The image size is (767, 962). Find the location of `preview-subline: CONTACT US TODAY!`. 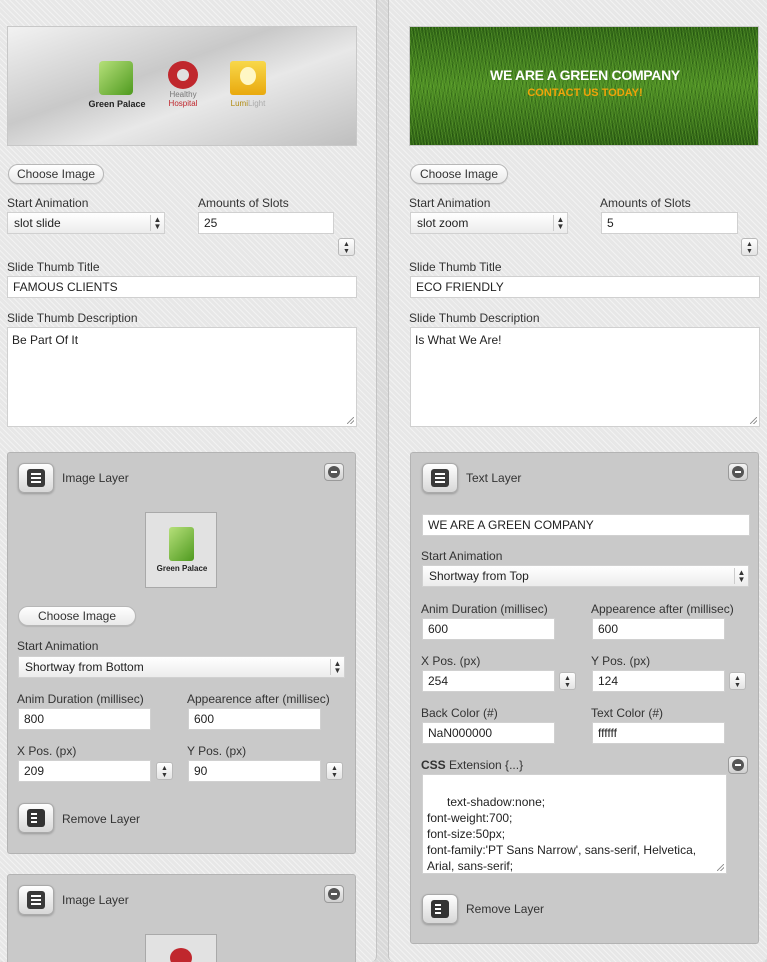

preview-subline: CONTACT US TODAY! is located at coordinates (585, 93).